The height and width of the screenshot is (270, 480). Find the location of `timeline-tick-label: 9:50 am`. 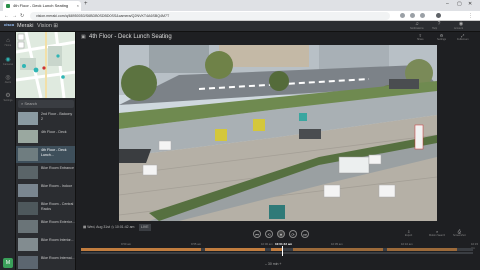

timeline-tick-label: 9:50 am is located at coordinates (126, 244).